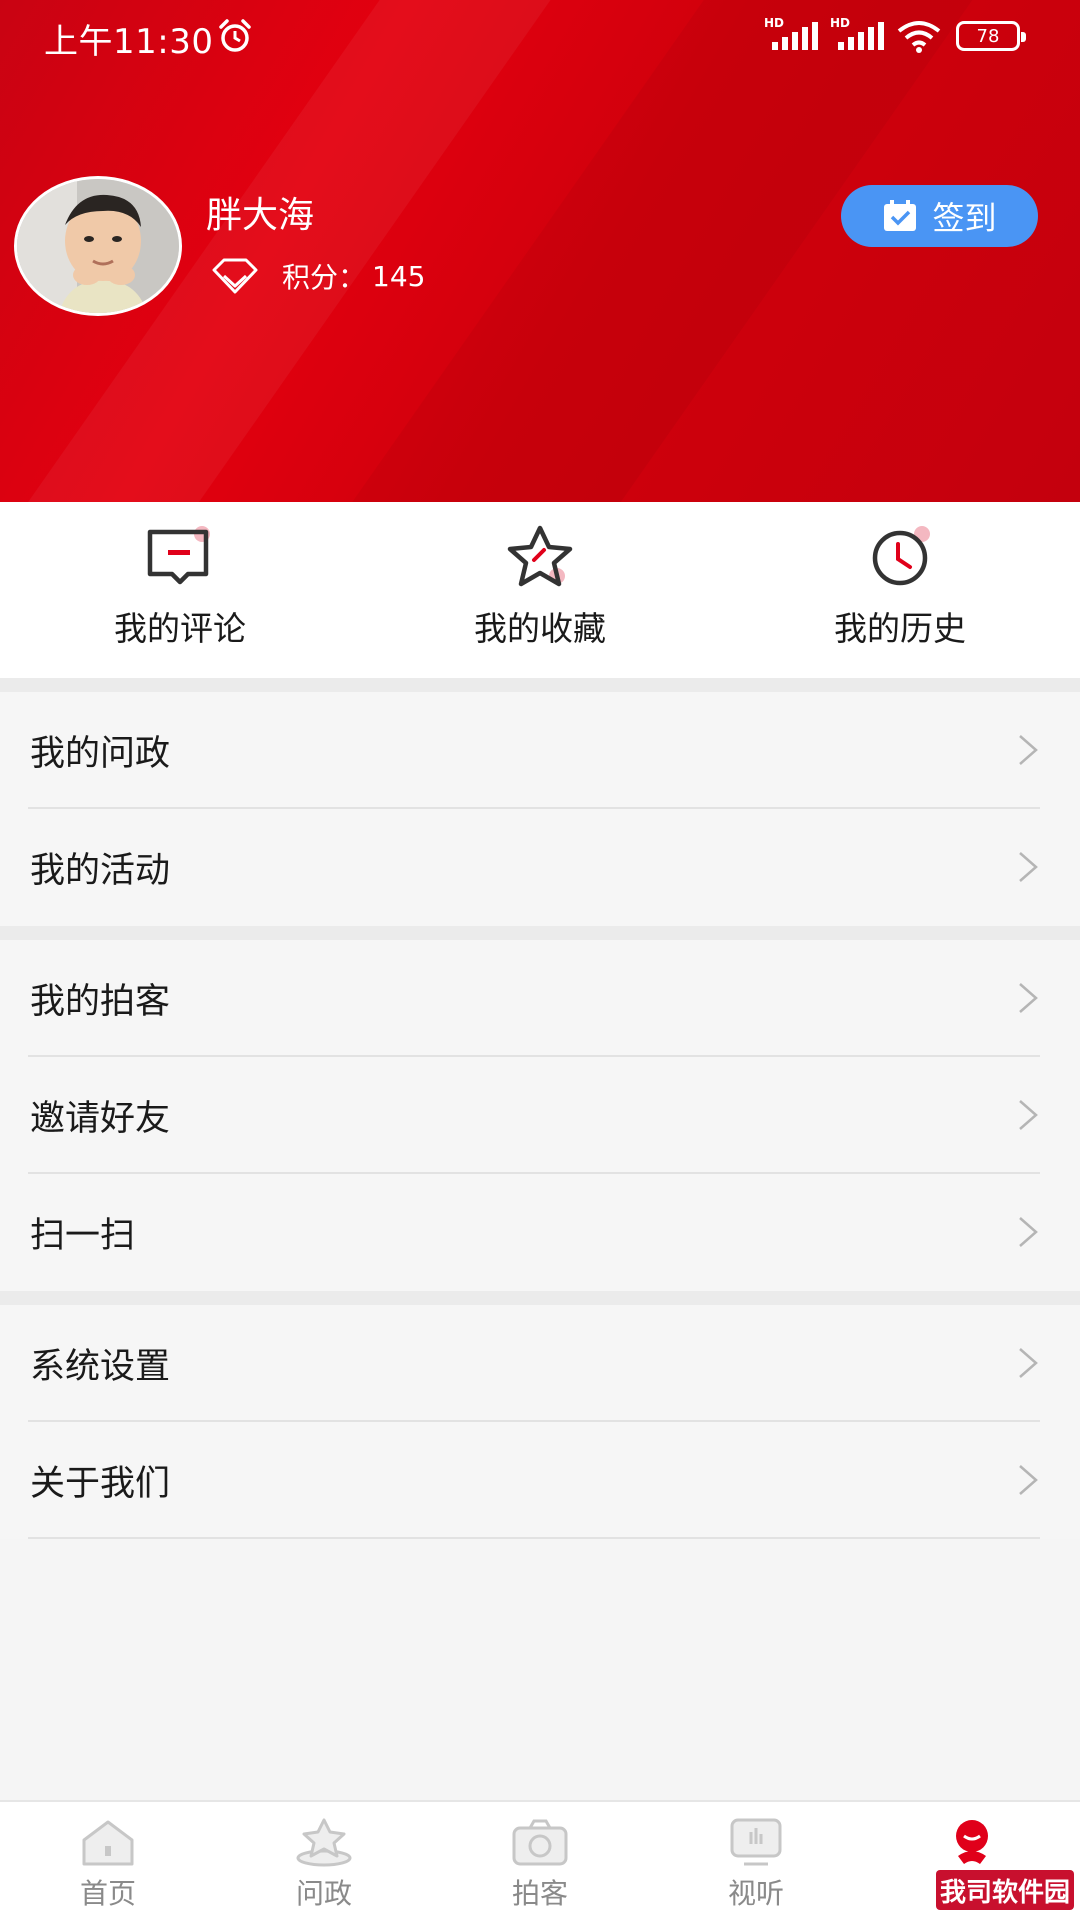 The width and height of the screenshot is (1080, 1920). Describe the element at coordinates (540, 556) in the screenshot. I see `star-icon` at that location.